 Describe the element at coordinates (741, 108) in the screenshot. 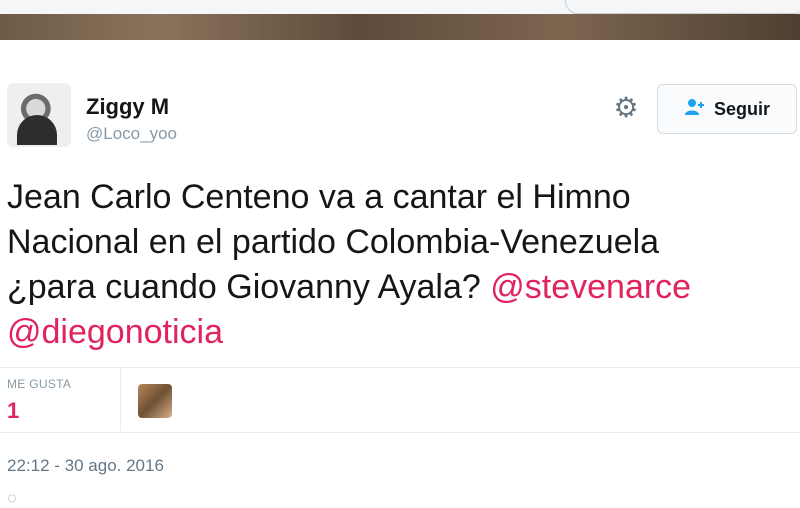

I see `follow-label: Seguir` at that location.